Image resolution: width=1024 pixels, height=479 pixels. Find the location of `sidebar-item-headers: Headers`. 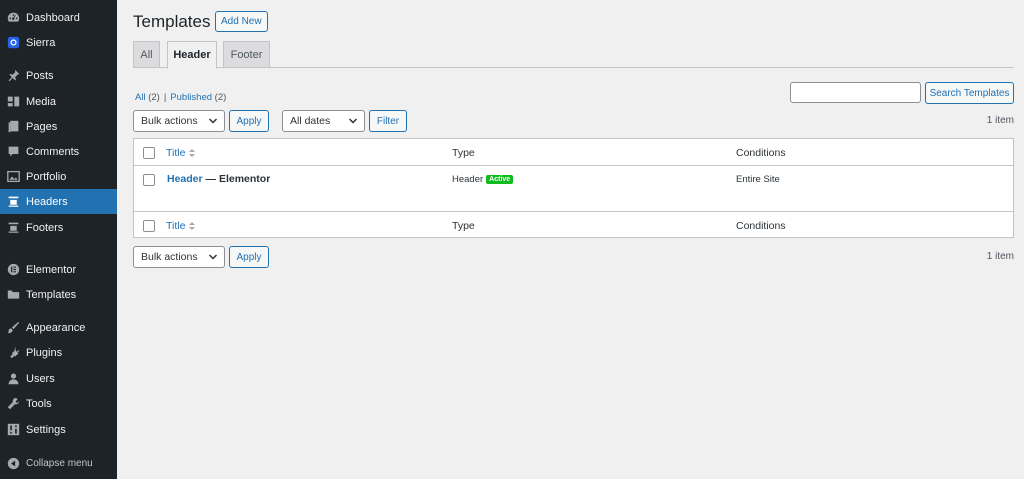

sidebar-item-headers: Headers is located at coordinates (58, 201).